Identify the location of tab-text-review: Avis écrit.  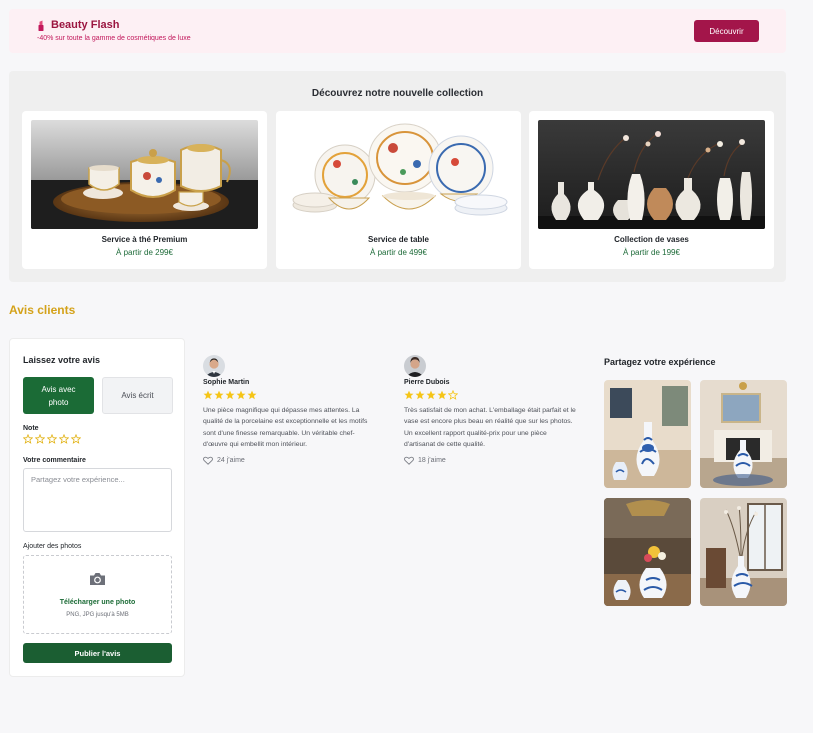
(137, 395).